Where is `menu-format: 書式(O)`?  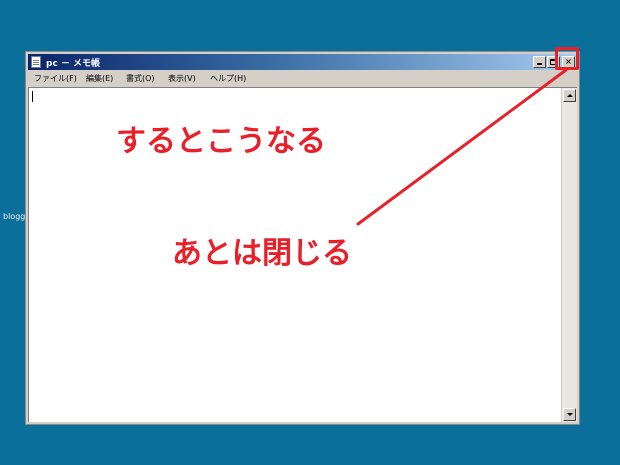
menu-format: 書式(O) is located at coordinates (140, 78).